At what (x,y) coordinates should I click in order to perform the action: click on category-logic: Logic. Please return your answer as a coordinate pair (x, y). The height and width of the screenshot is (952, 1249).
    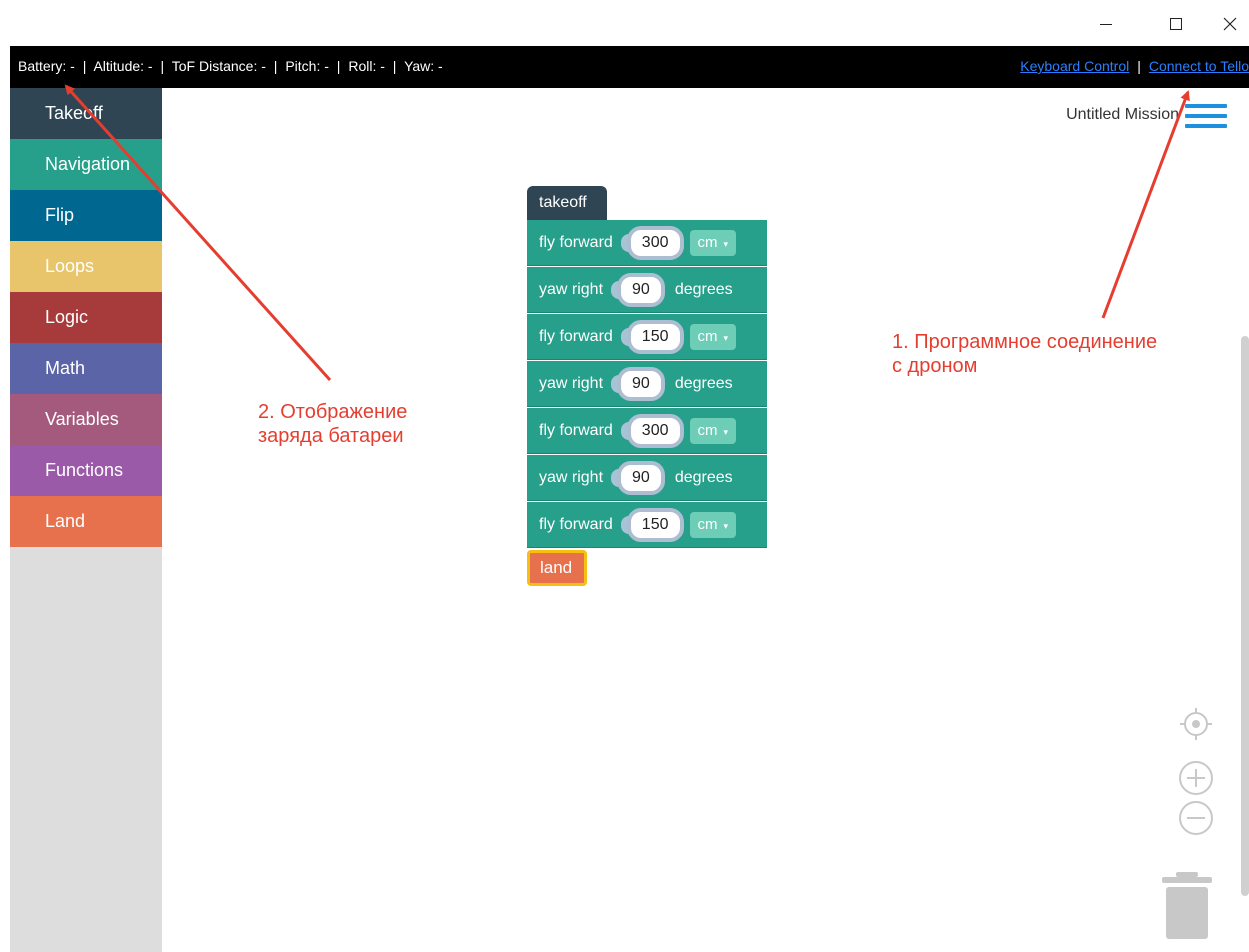
    Looking at the image, I should click on (86, 317).